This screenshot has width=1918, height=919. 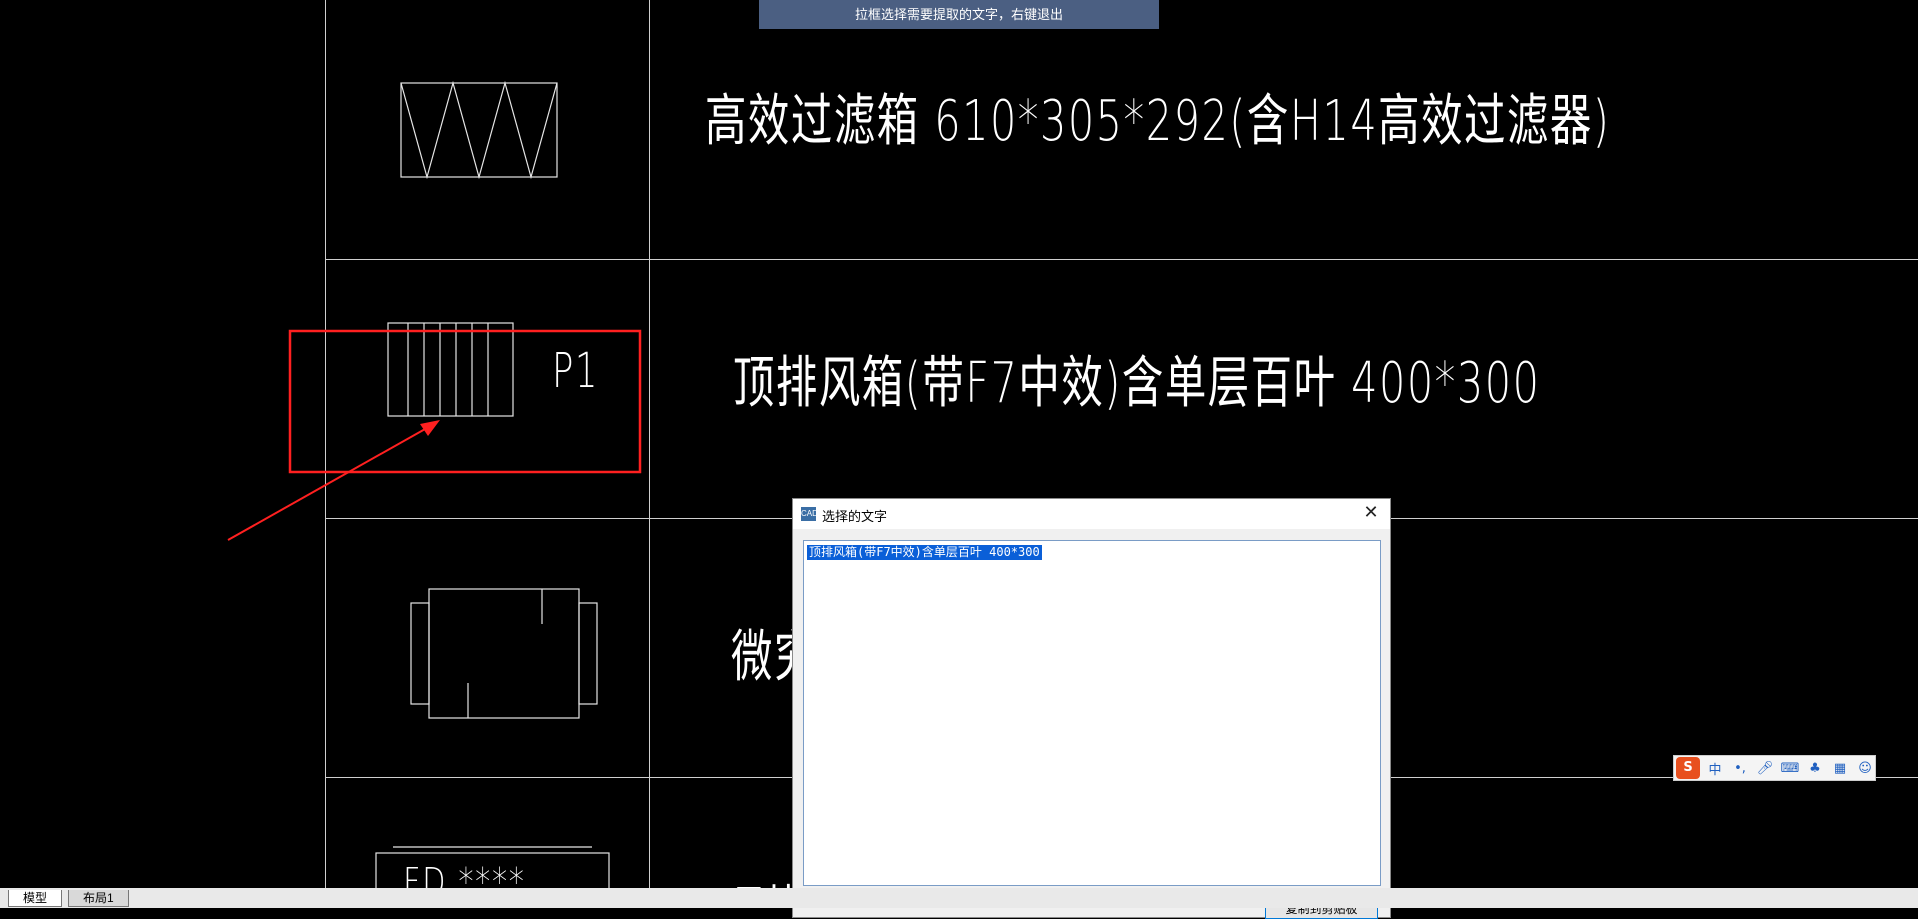 I want to click on tab-model: 模型, so click(x=35, y=898).